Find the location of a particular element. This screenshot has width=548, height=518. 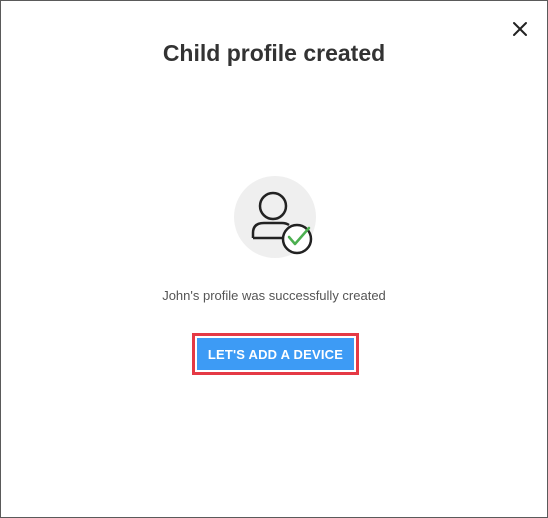

profile-avatar is located at coordinates (275, 217).